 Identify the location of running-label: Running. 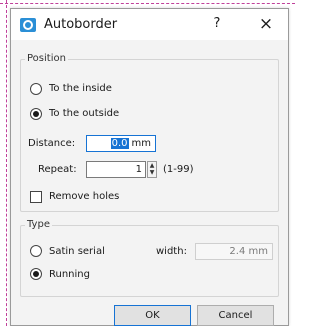
(69, 274).